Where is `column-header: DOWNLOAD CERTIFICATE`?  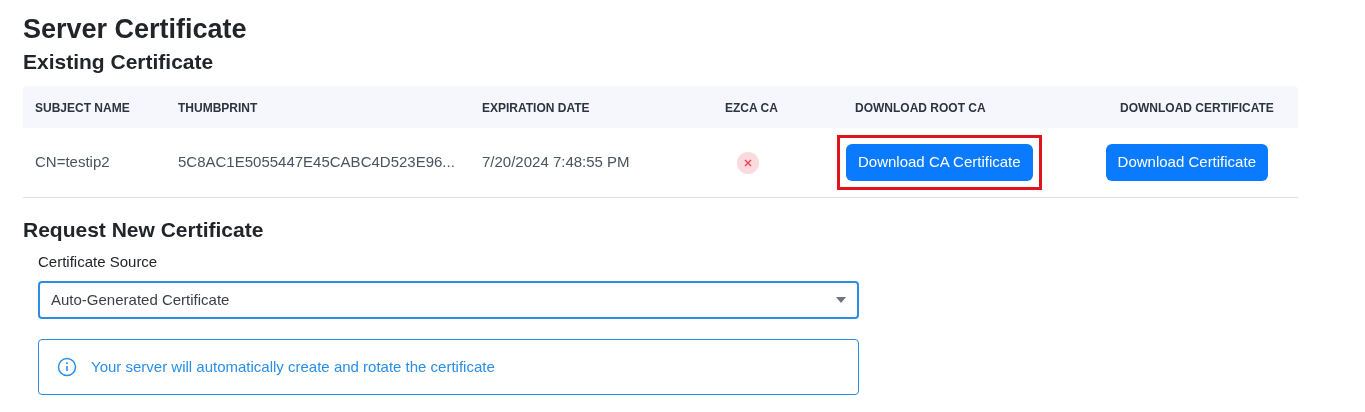 column-header: DOWNLOAD CERTIFICATE is located at coordinates (1197, 108).